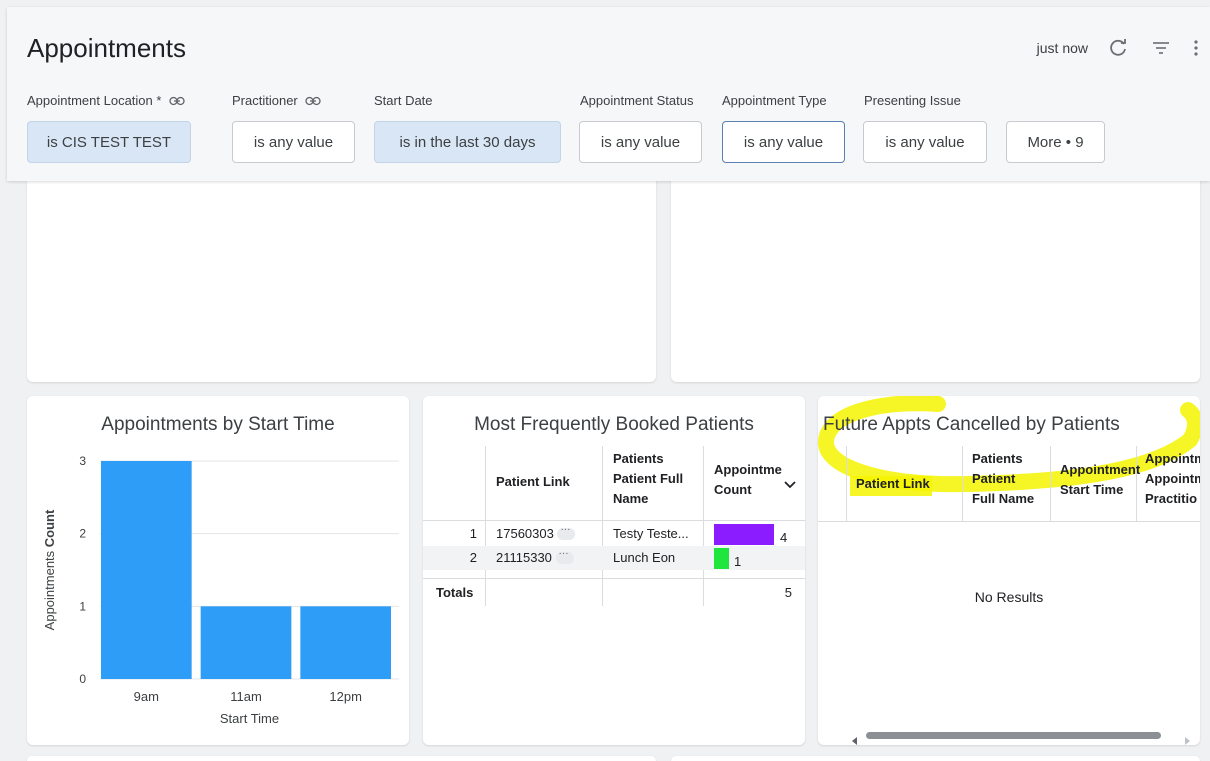 The image size is (1210, 761). I want to click on horizontal-scrollbar, so click(1021, 737).